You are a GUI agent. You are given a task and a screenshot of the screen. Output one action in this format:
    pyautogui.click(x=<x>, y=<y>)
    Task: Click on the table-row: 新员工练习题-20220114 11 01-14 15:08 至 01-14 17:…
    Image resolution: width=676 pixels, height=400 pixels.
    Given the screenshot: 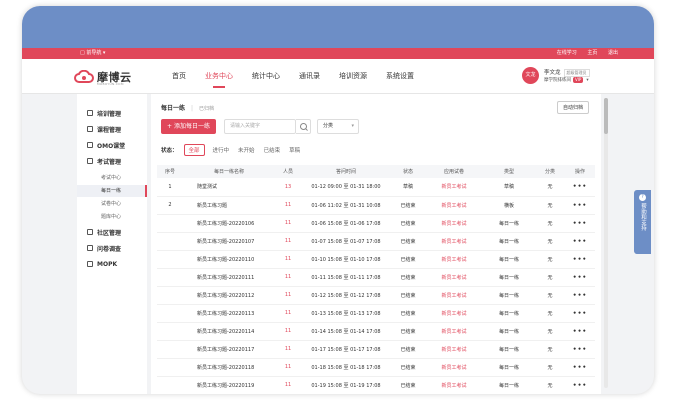 What is the action you would take?
    pyautogui.click(x=376, y=331)
    